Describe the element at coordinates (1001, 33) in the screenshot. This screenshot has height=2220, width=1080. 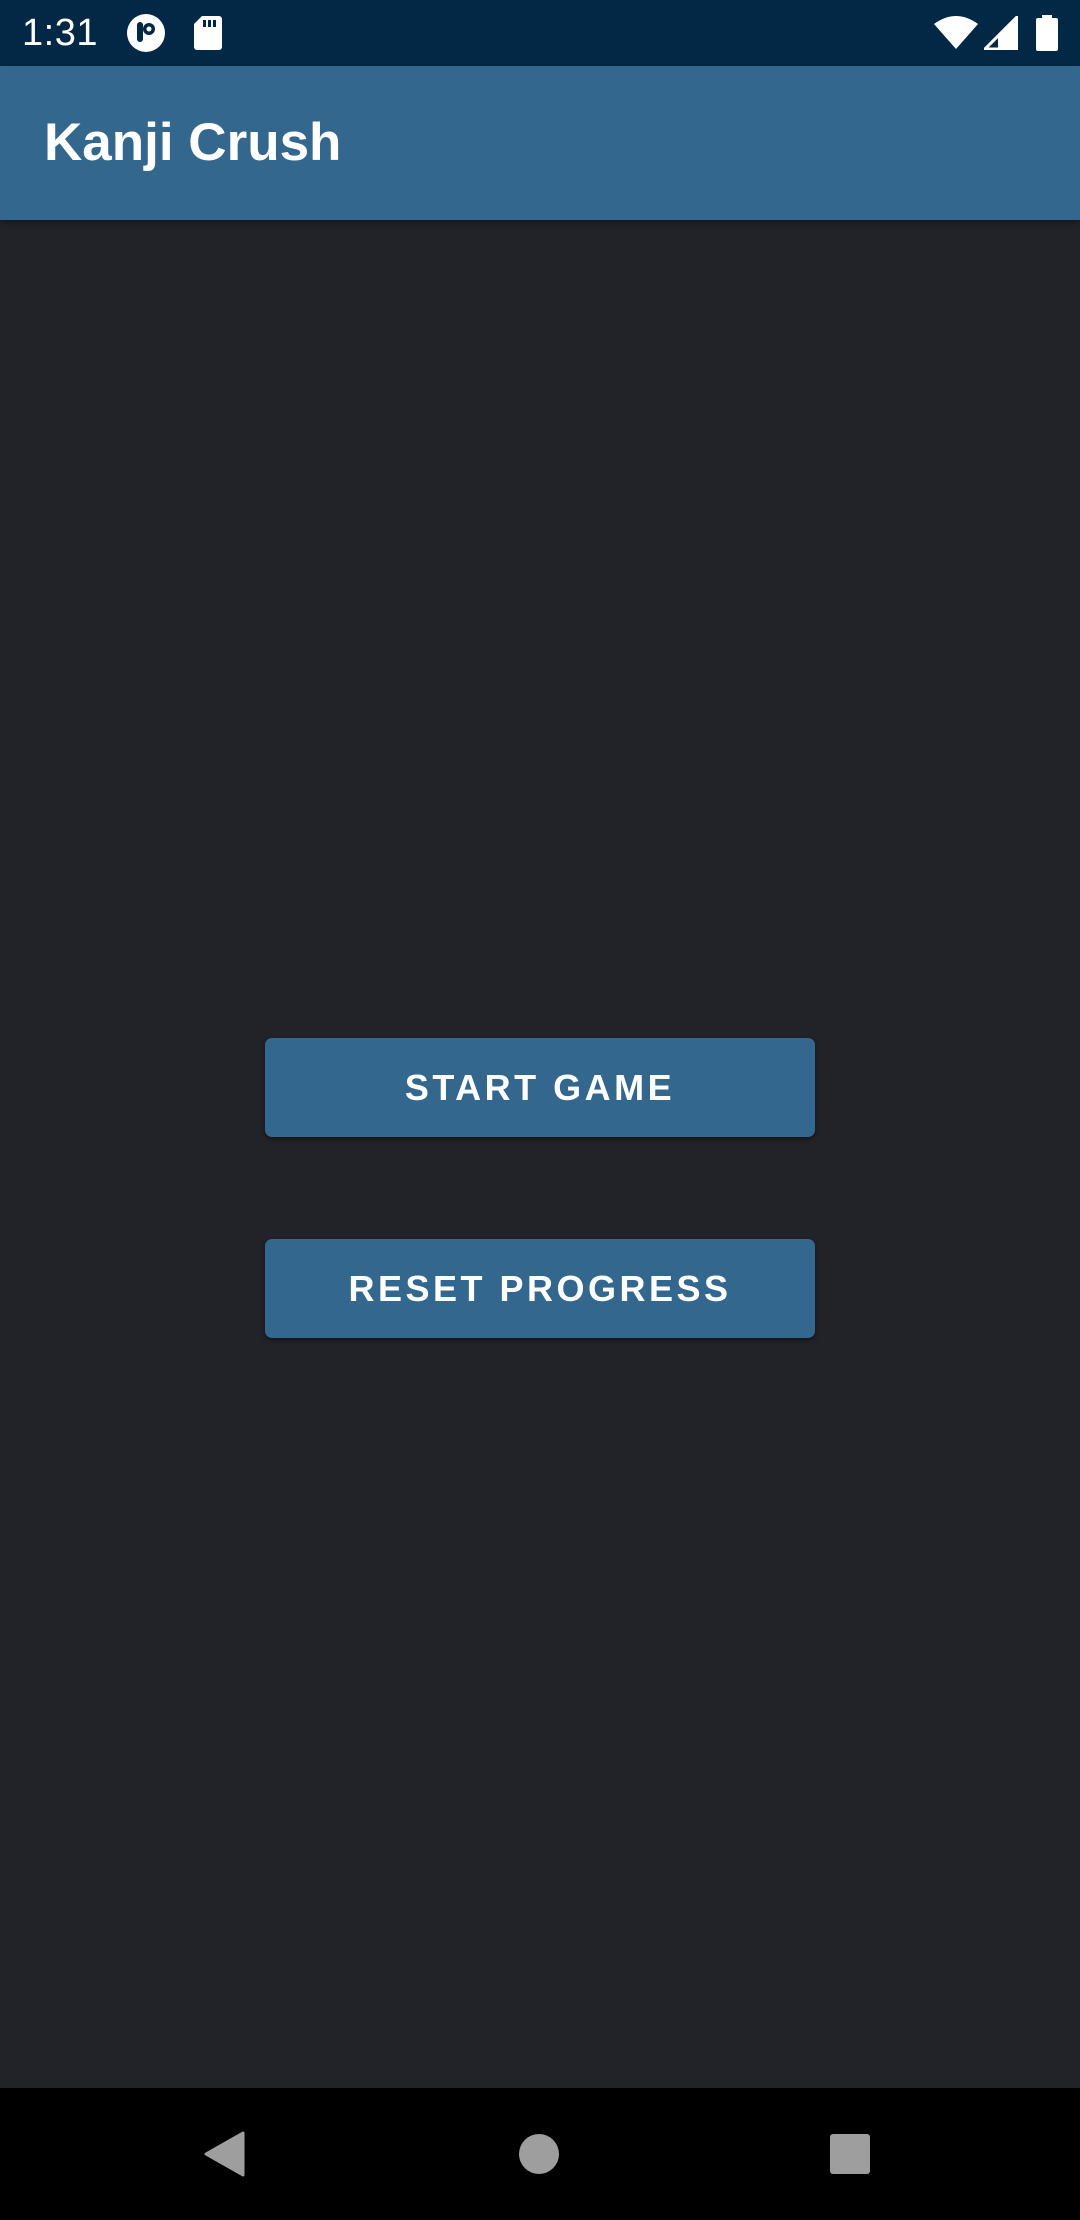
I see `cellular-signal-icon` at that location.